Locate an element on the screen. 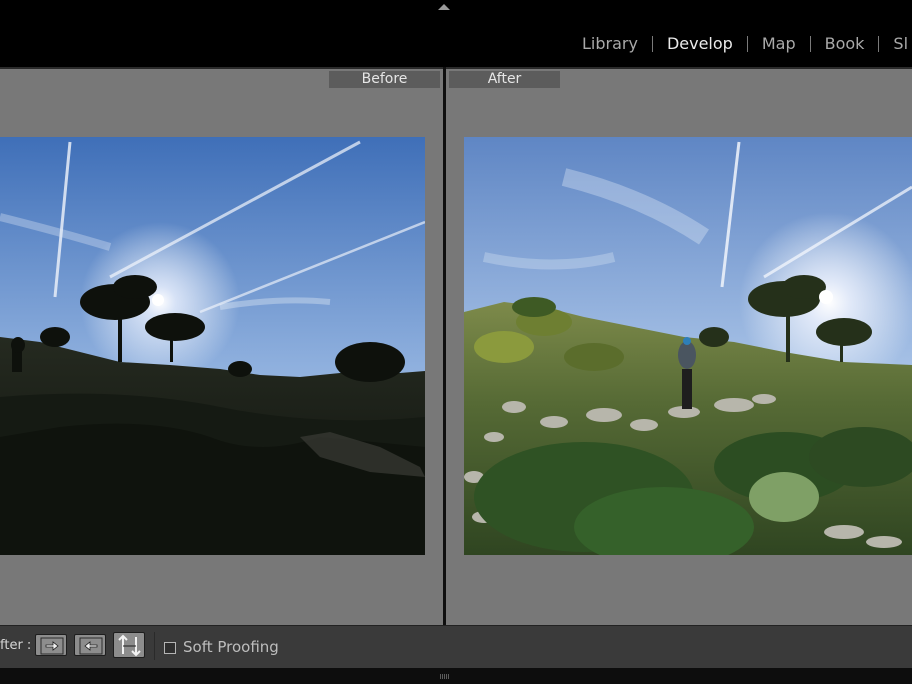 The image size is (912, 684). grip-icon is located at coordinates (445, 676).